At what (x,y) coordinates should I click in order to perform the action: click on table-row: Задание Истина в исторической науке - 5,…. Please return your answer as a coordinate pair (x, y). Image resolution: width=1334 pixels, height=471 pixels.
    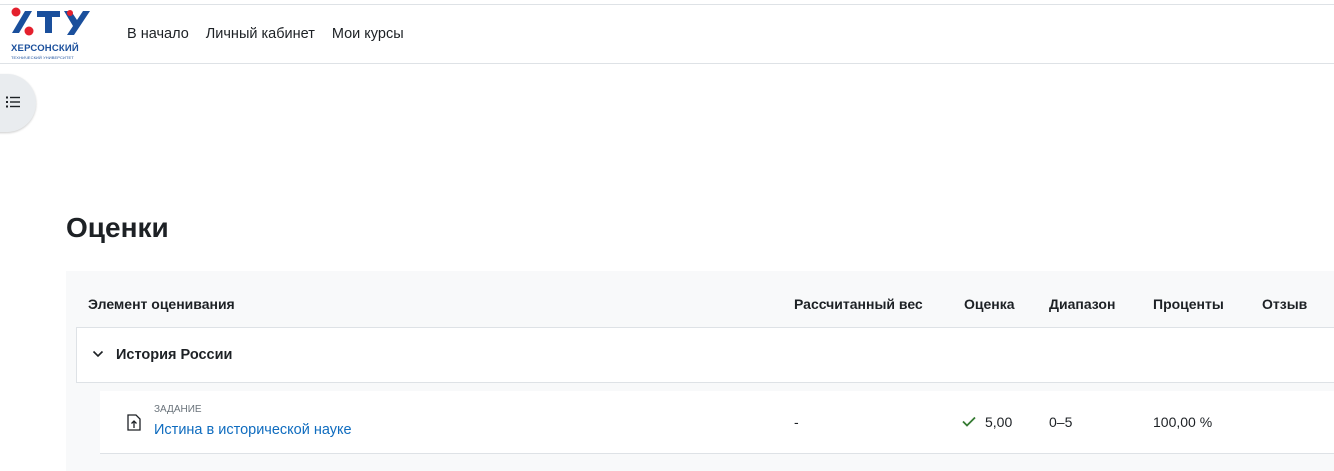
    Looking at the image, I should click on (717, 422).